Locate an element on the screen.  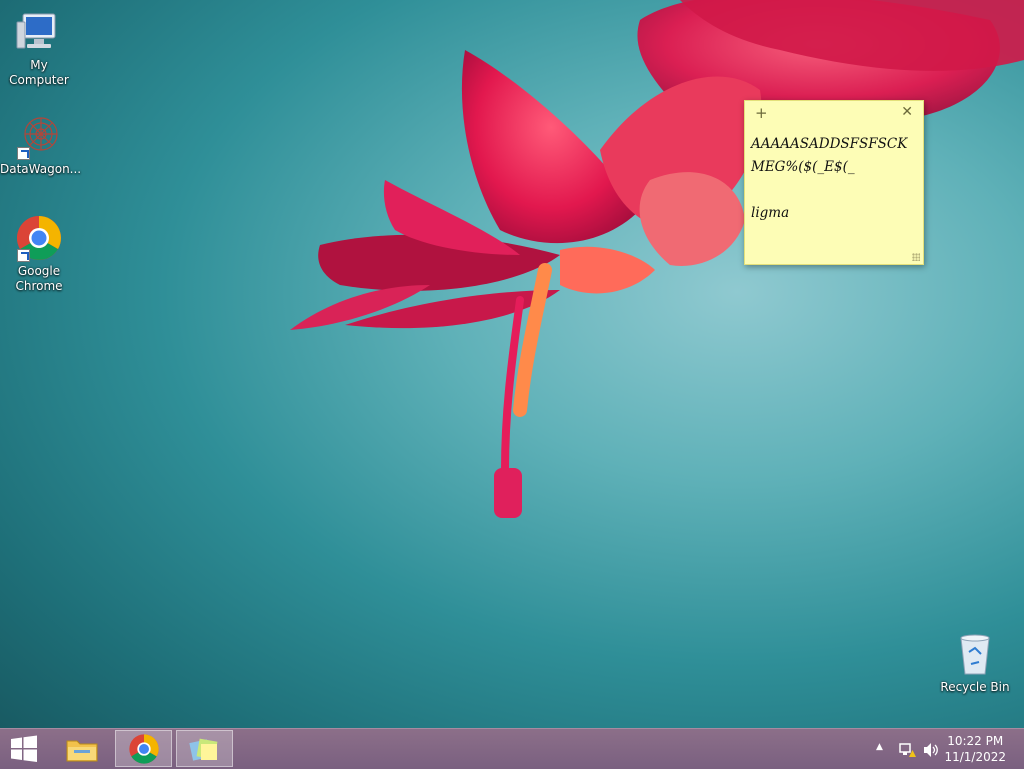
recycle-bin-icon is located at coordinates (975, 654).